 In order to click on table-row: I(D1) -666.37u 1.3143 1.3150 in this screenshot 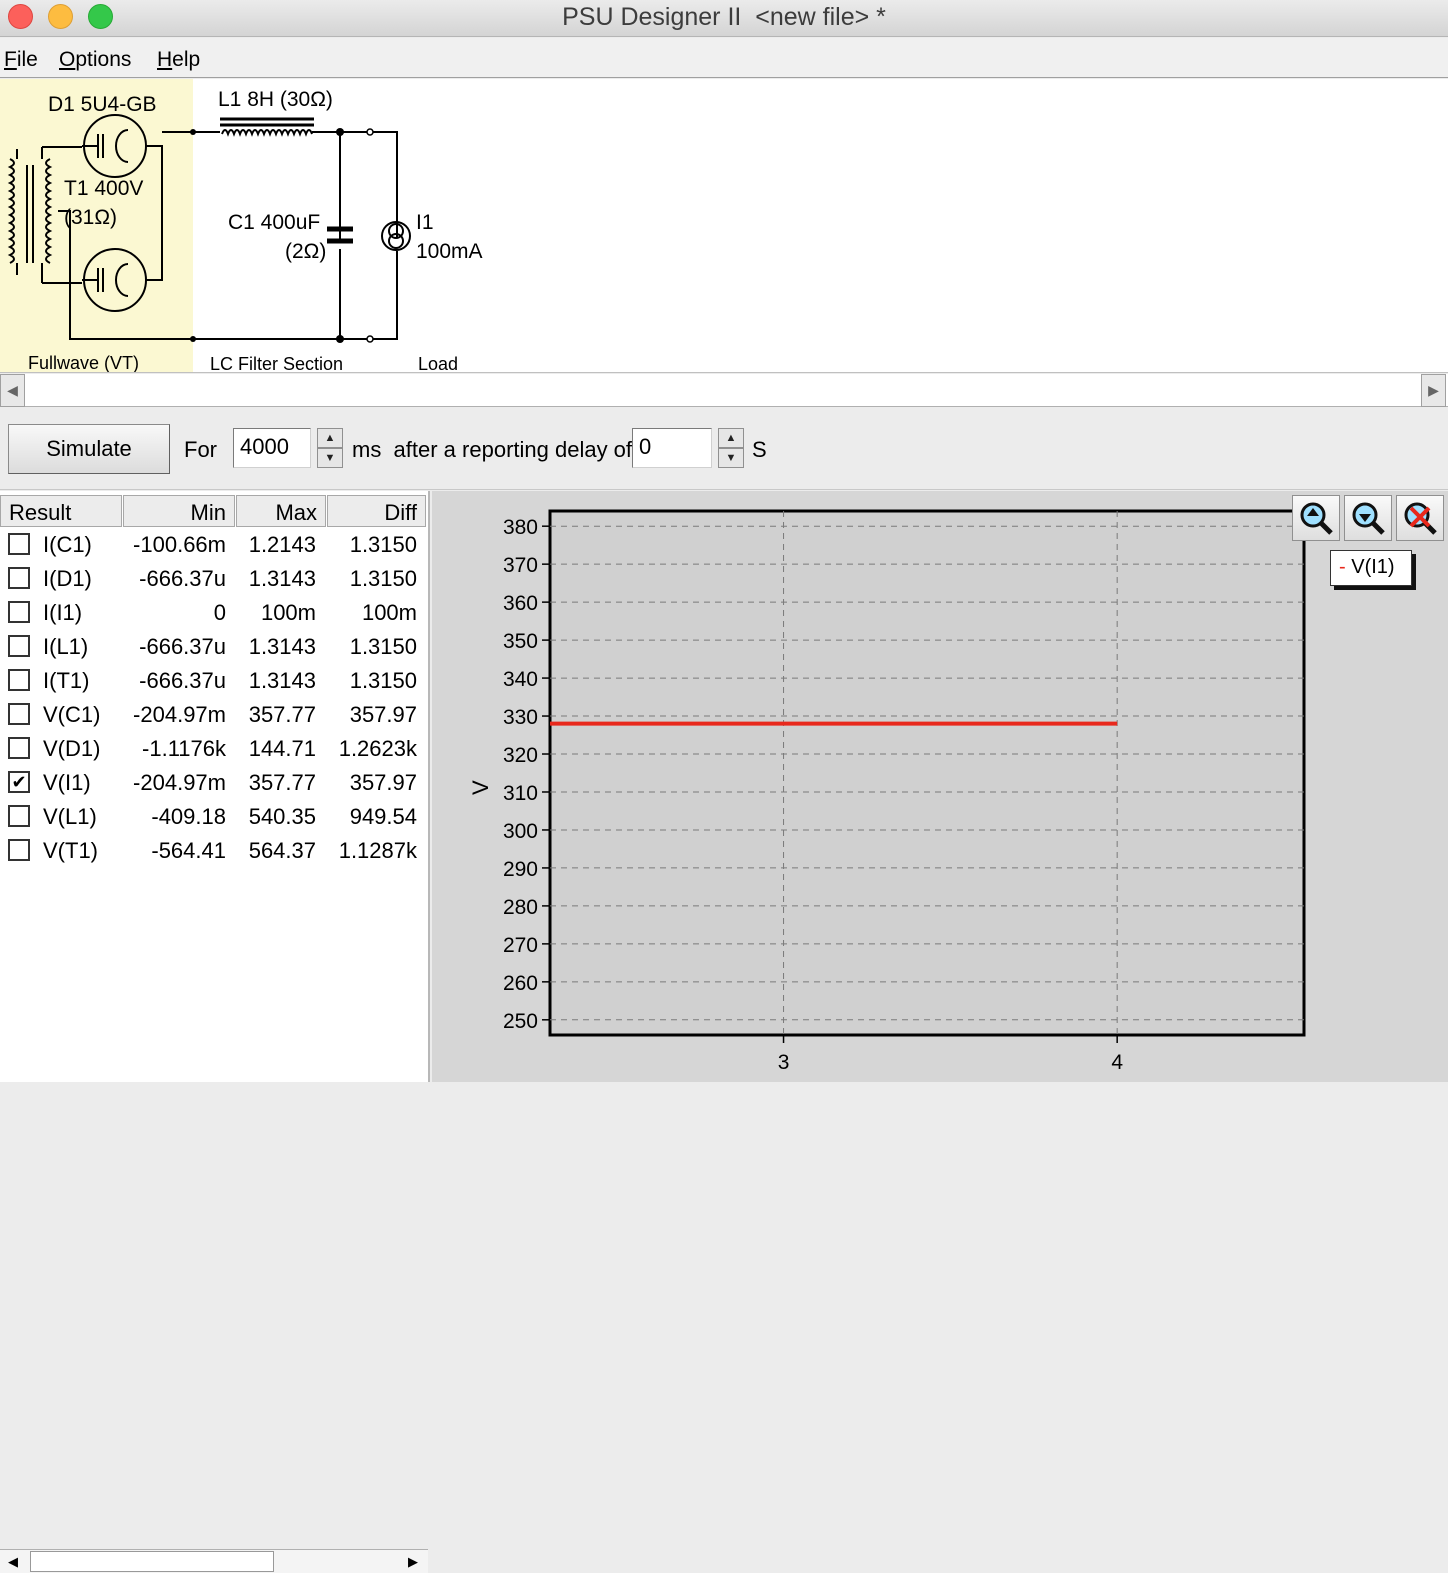, I will do `click(214, 580)`.